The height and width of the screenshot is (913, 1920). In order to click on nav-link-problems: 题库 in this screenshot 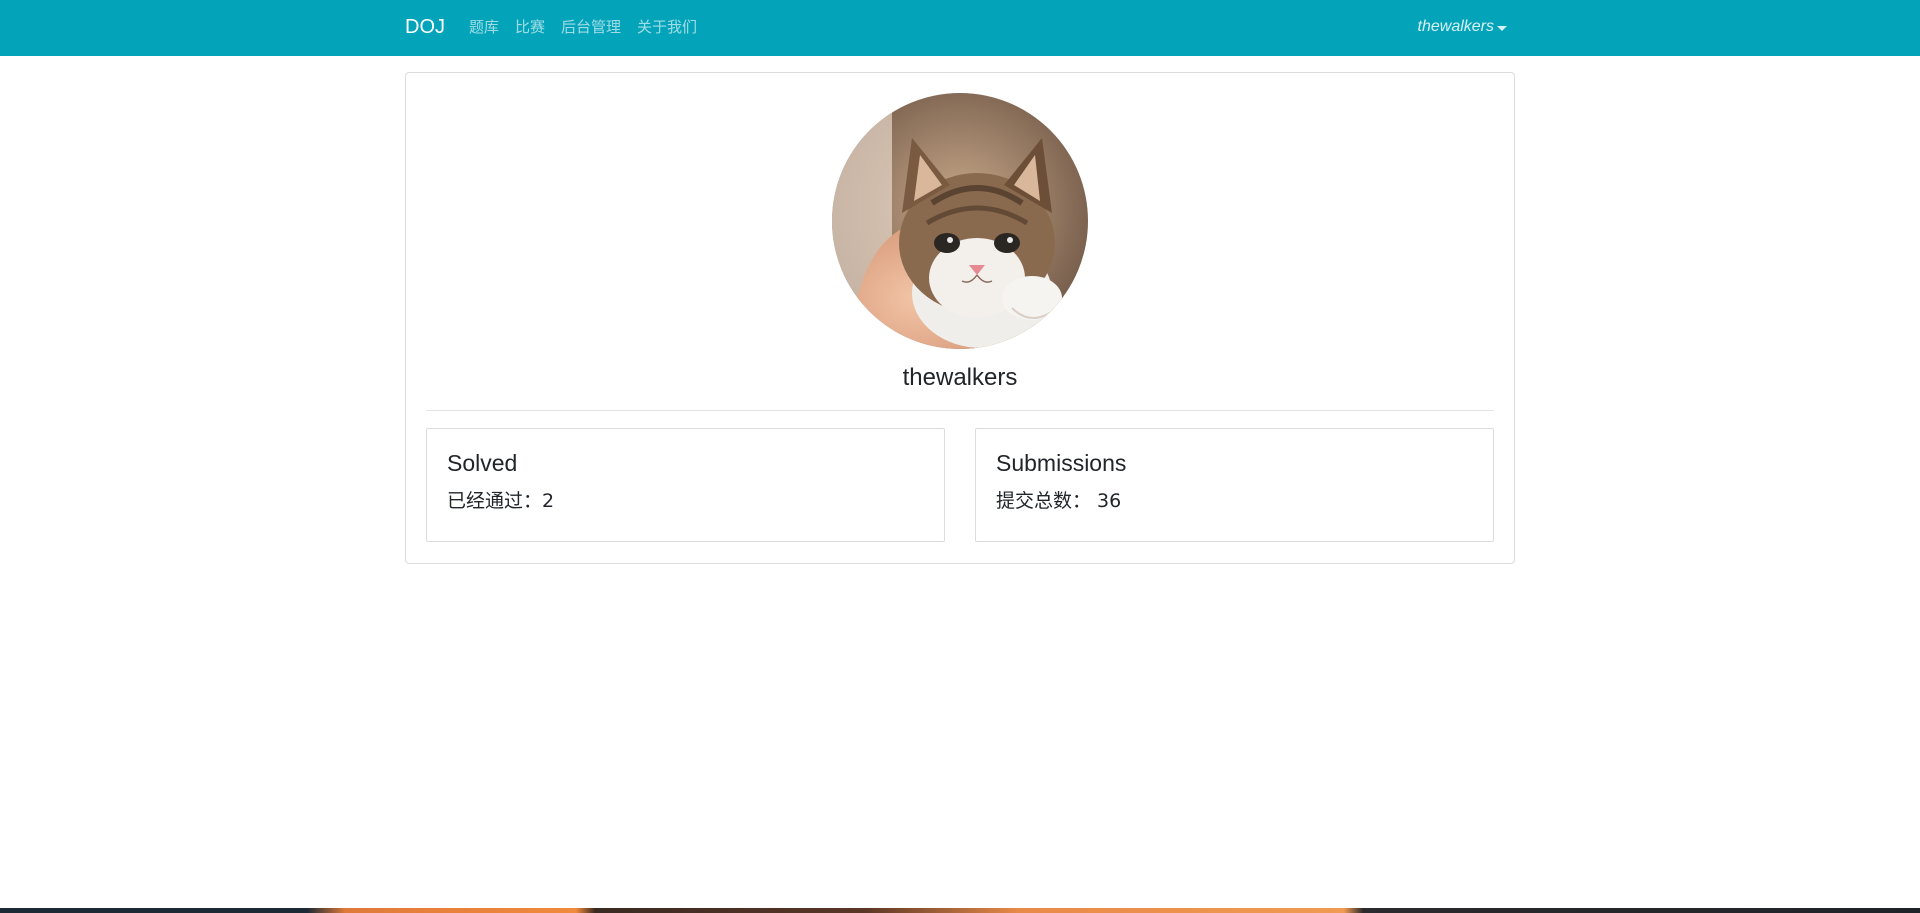, I will do `click(488, 27)`.